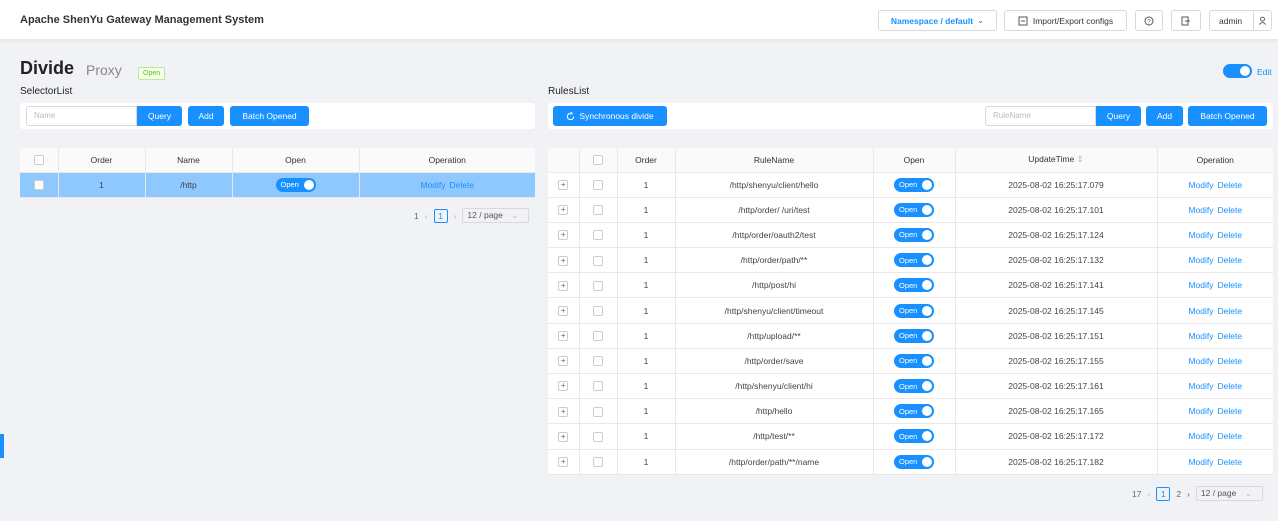 Image resolution: width=1278 pixels, height=521 pixels. Describe the element at coordinates (1227, 116) in the screenshot. I see `rules-batch-opened-button: Batch Opened` at that location.